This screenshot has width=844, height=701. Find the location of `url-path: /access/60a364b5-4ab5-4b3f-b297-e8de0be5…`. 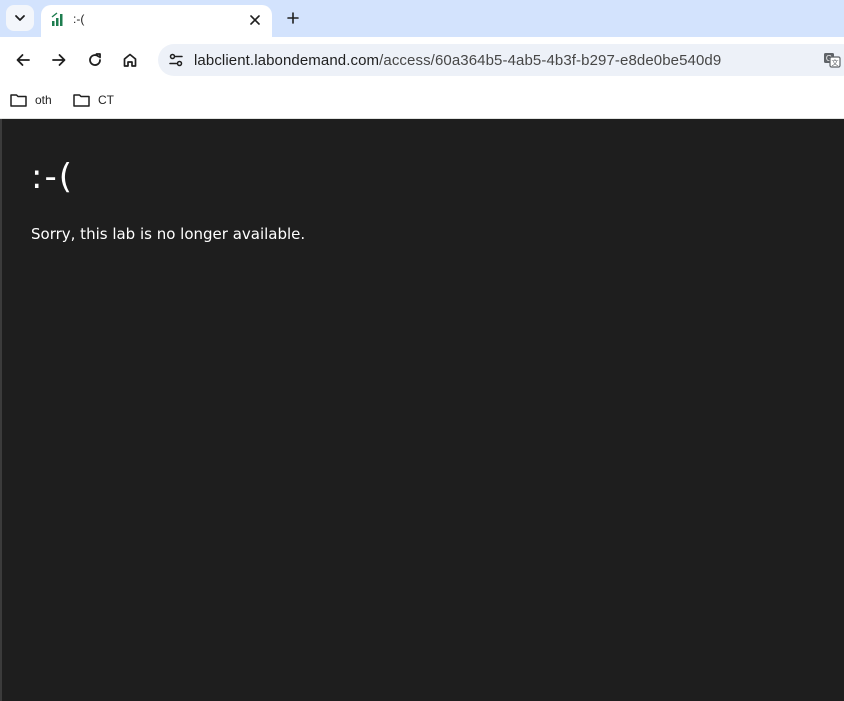

url-path: /access/60a364b5-4ab5-4b3f-b297-e8de0be5… is located at coordinates (550, 60).